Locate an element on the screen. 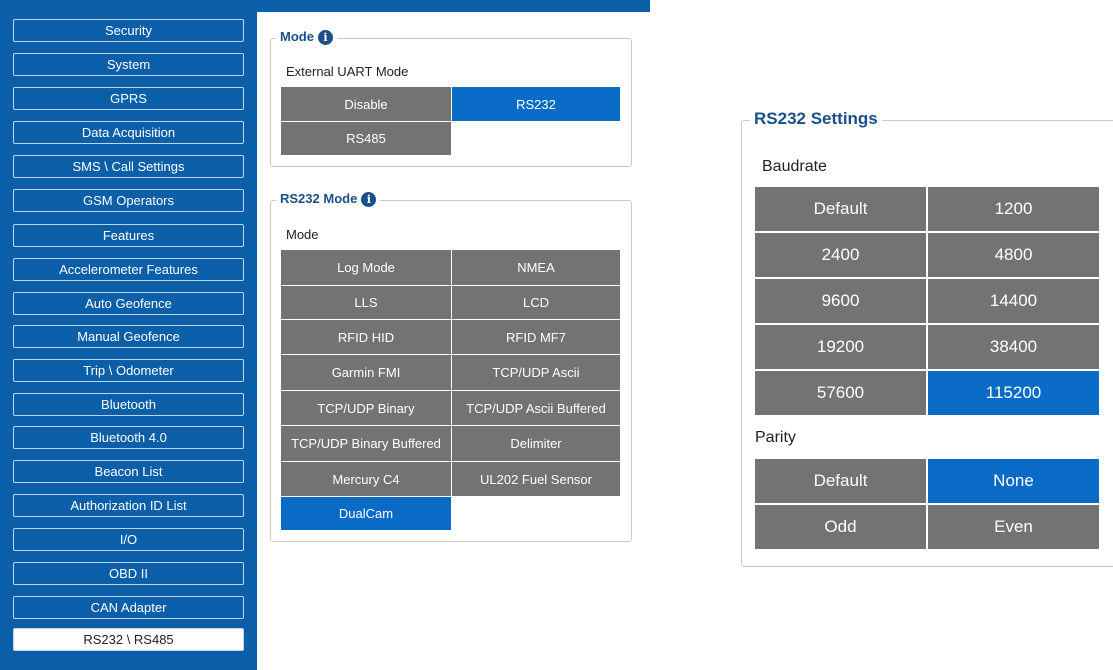 Image resolution: width=1113 pixels, height=670 pixels. rs232-mode-option-garmin-fmi: Garmin FMI is located at coordinates (366, 373).